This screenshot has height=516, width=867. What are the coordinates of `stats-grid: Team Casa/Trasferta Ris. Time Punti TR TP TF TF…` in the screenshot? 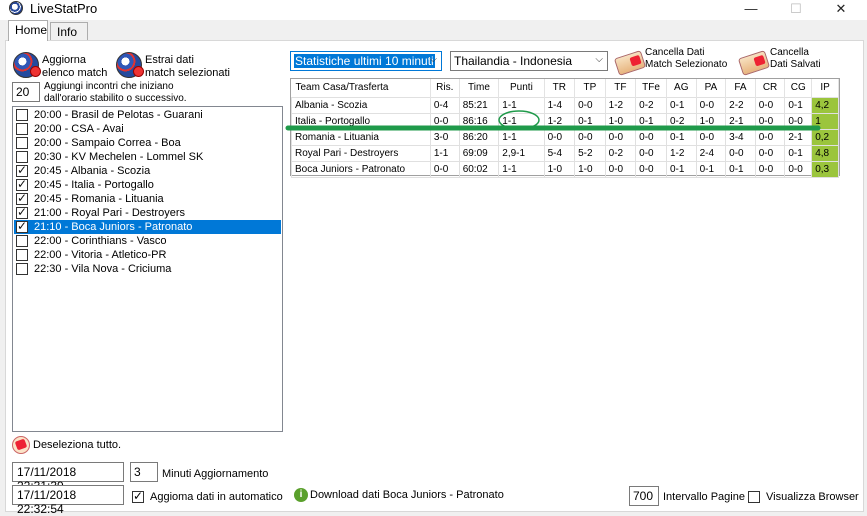 It's located at (565, 128).